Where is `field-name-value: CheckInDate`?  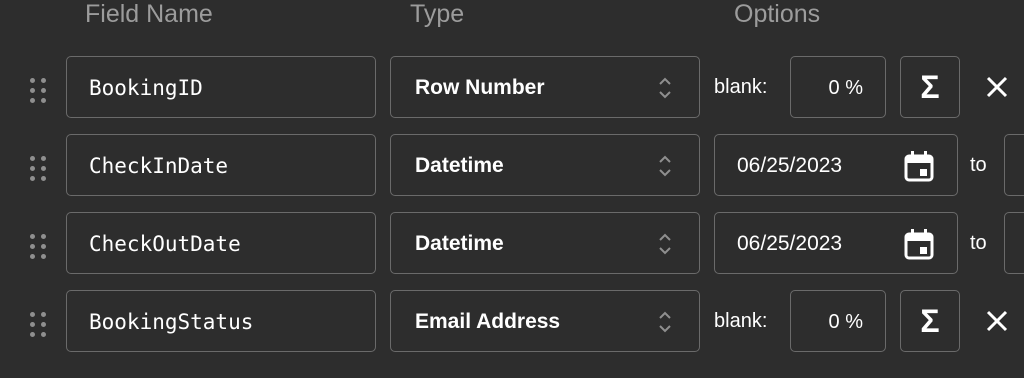
field-name-value: CheckInDate is located at coordinates (159, 166).